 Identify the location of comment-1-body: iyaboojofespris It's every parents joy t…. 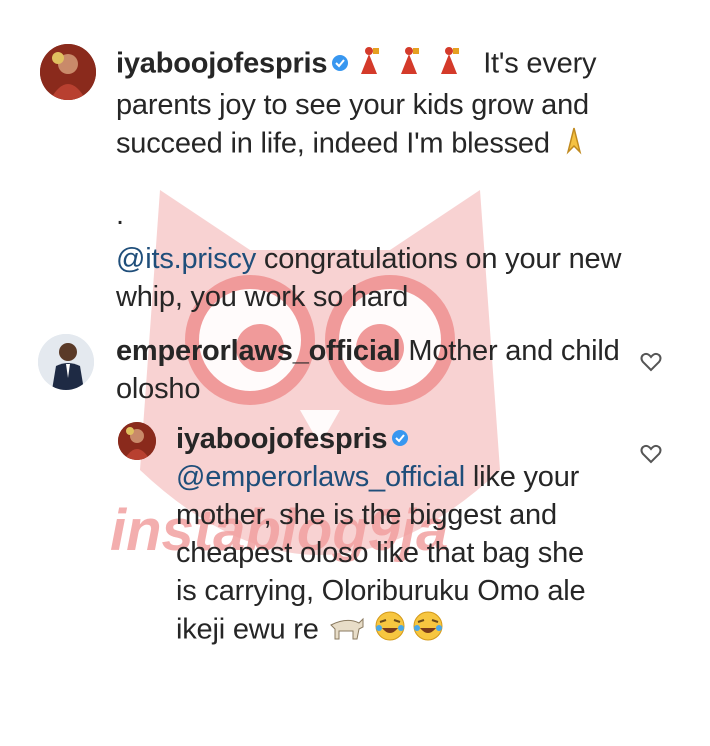
(396, 105).